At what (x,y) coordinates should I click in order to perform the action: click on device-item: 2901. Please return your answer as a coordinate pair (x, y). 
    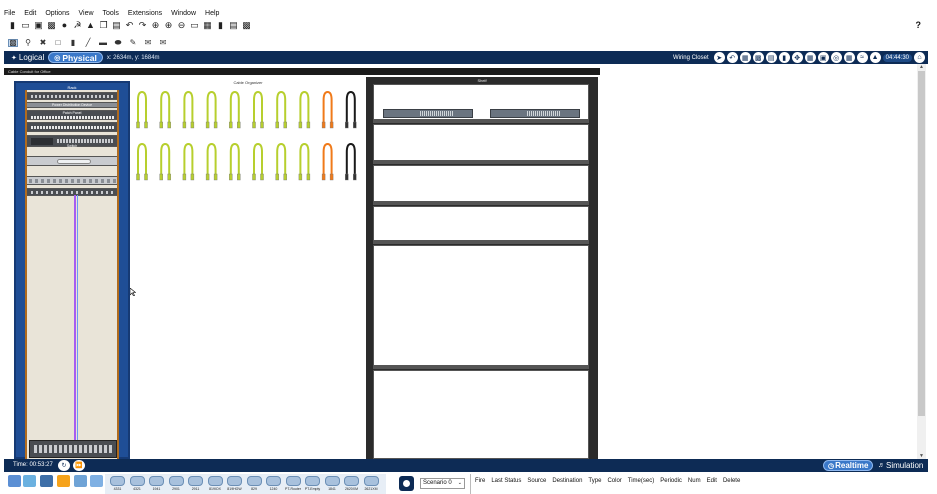
    Looking at the image, I should click on (176, 484).